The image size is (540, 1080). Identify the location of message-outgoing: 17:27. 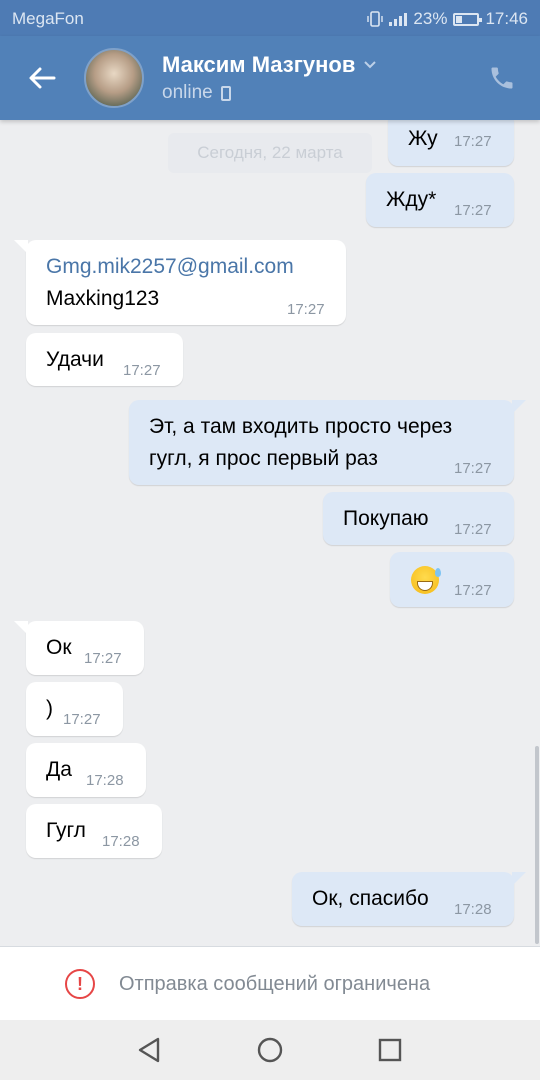
(452, 579).